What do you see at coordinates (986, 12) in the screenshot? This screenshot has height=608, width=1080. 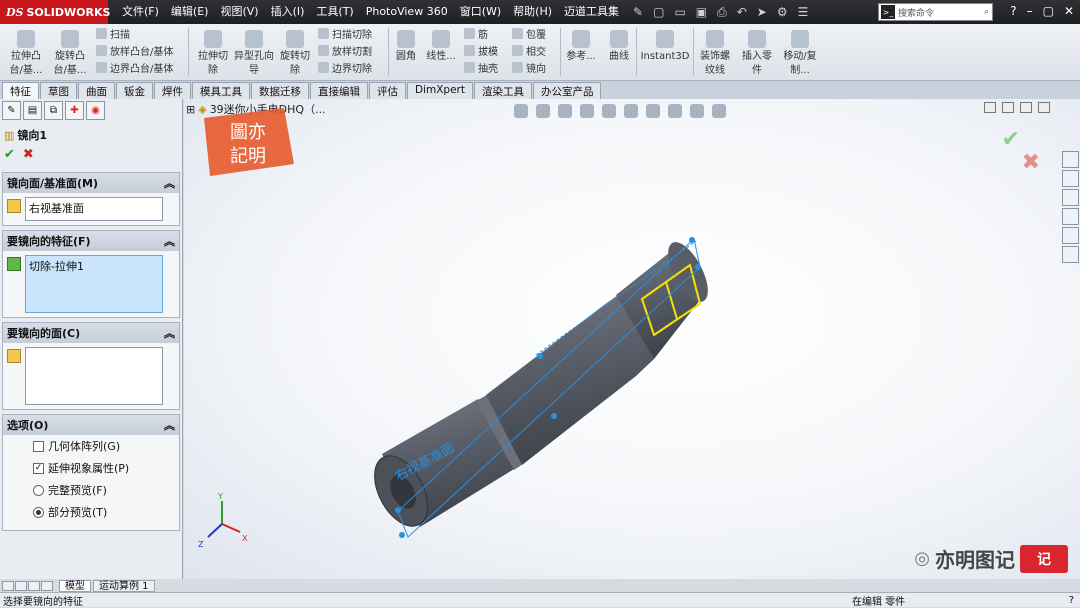 I see `search-icon: ⌕` at bounding box center [986, 12].